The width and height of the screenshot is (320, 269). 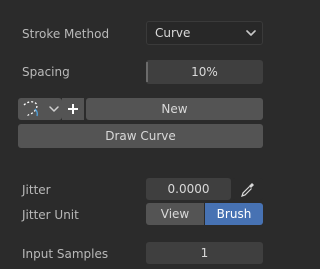 I want to click on curve-icon, so click(x=31, y=109).